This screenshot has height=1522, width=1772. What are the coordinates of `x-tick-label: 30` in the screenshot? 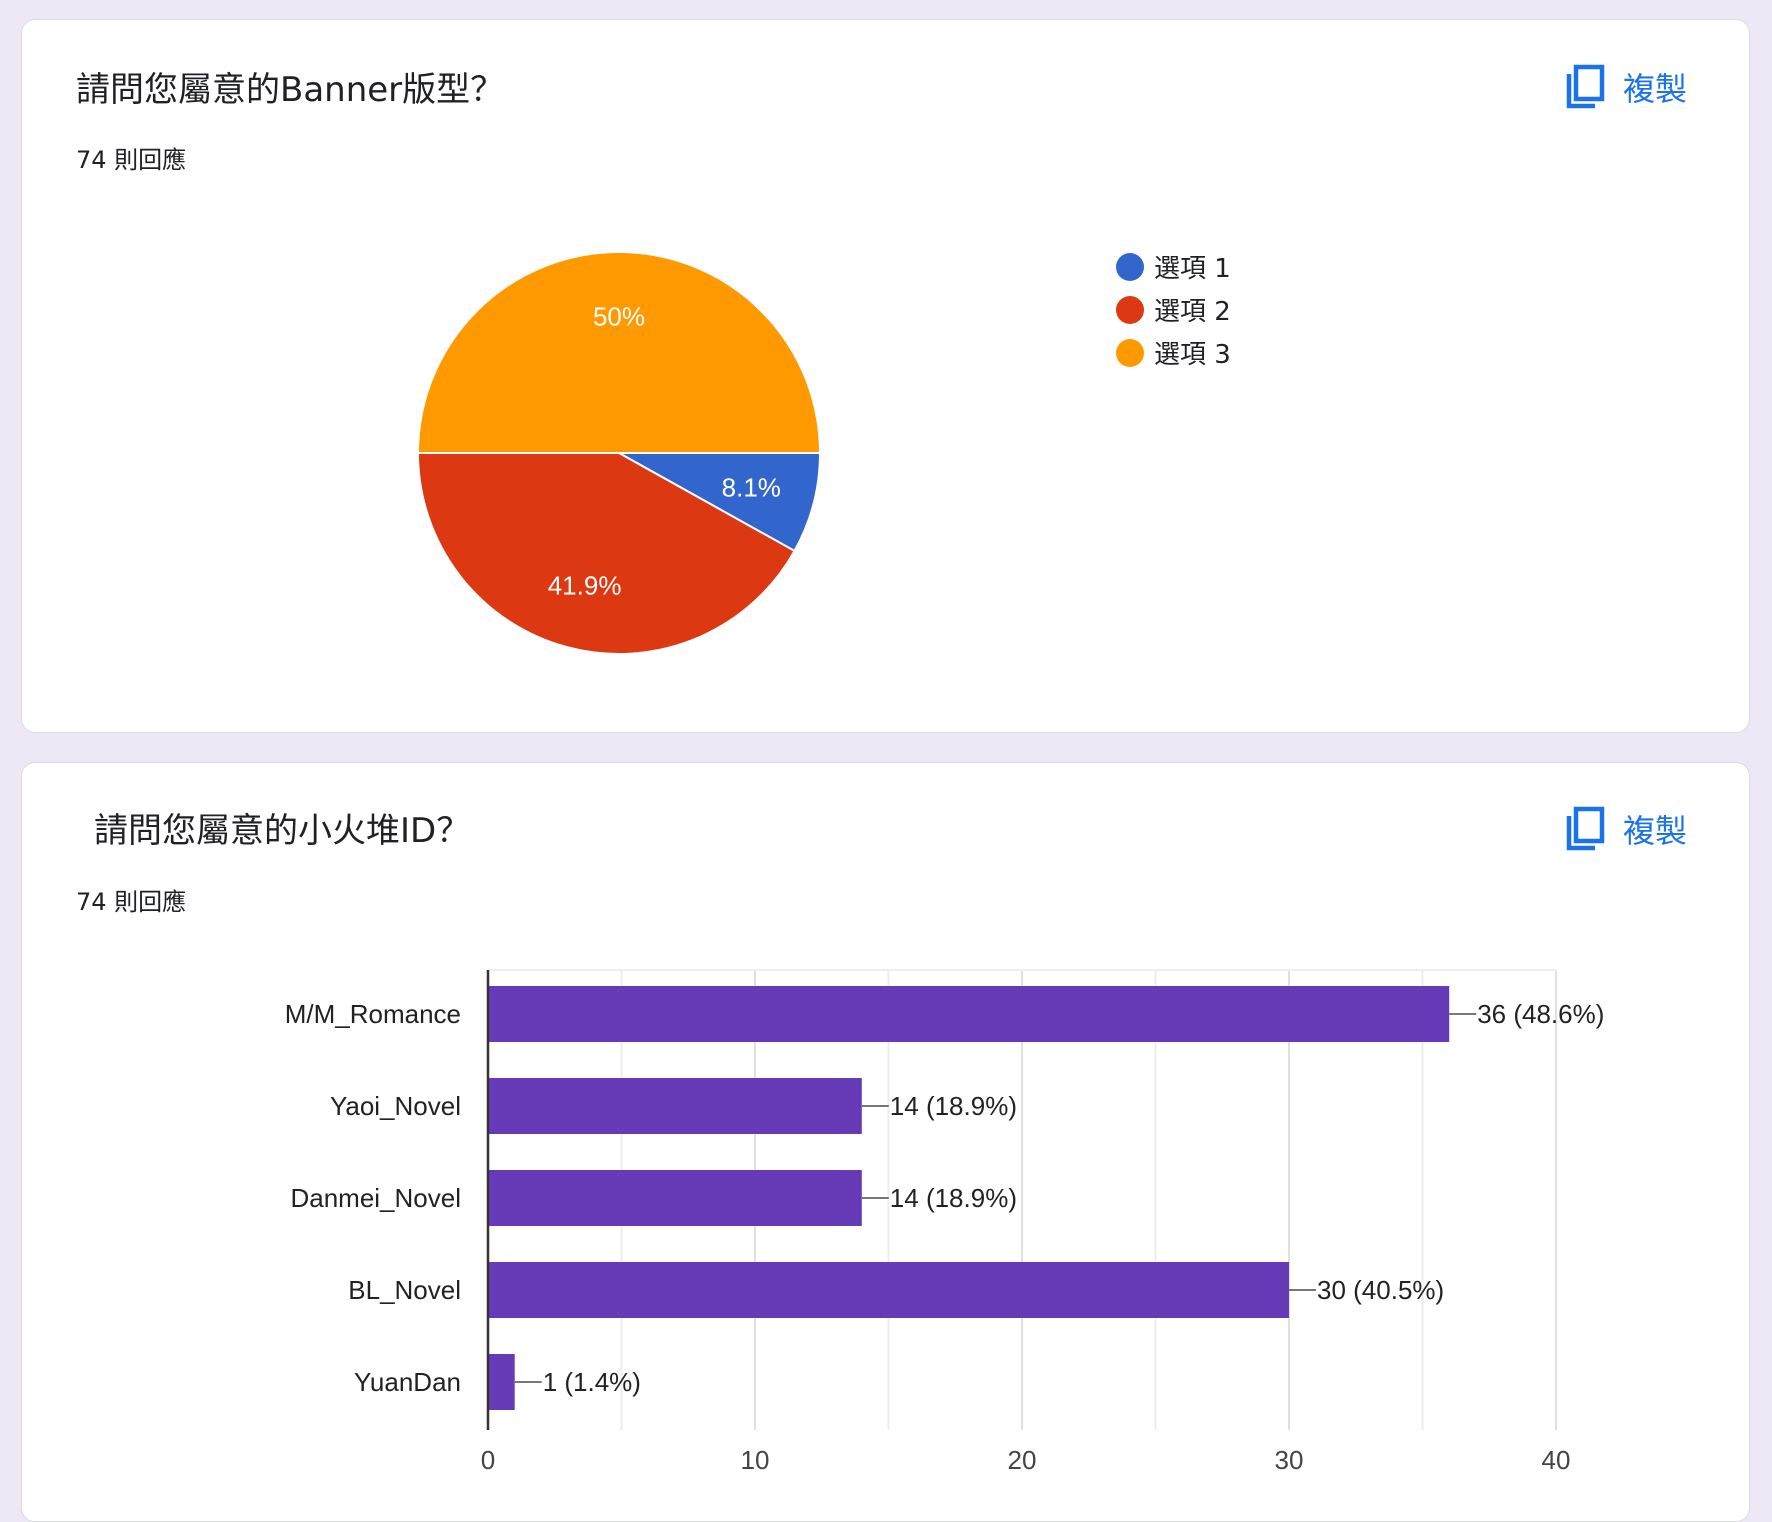 It's located at (1289, 1460).